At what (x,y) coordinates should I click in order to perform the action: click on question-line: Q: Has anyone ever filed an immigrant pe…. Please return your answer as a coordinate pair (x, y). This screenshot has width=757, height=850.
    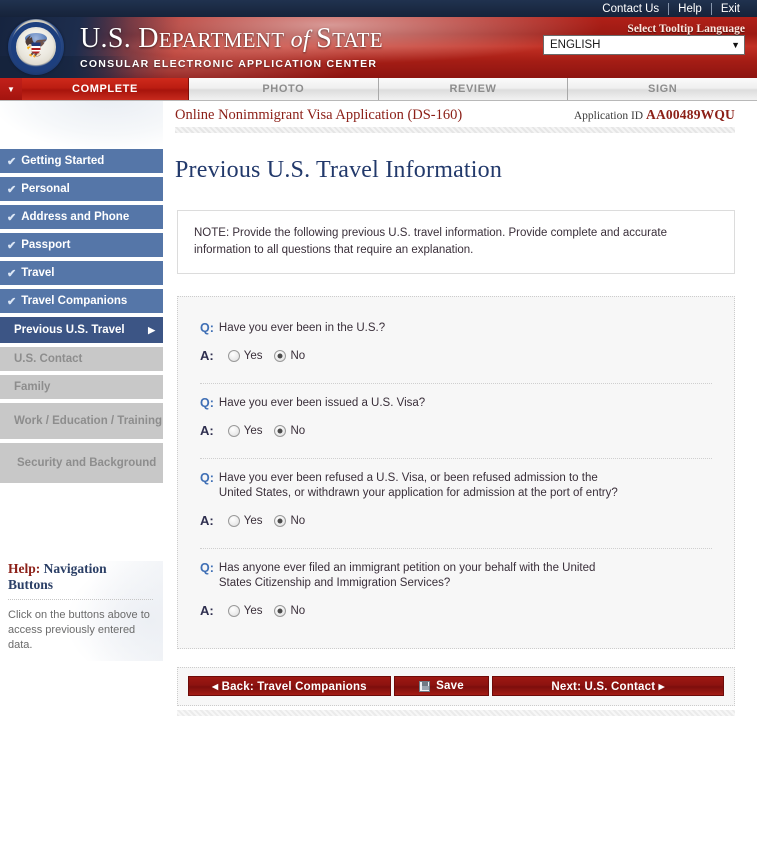
    Looking at the image, I should click on (456, 576).